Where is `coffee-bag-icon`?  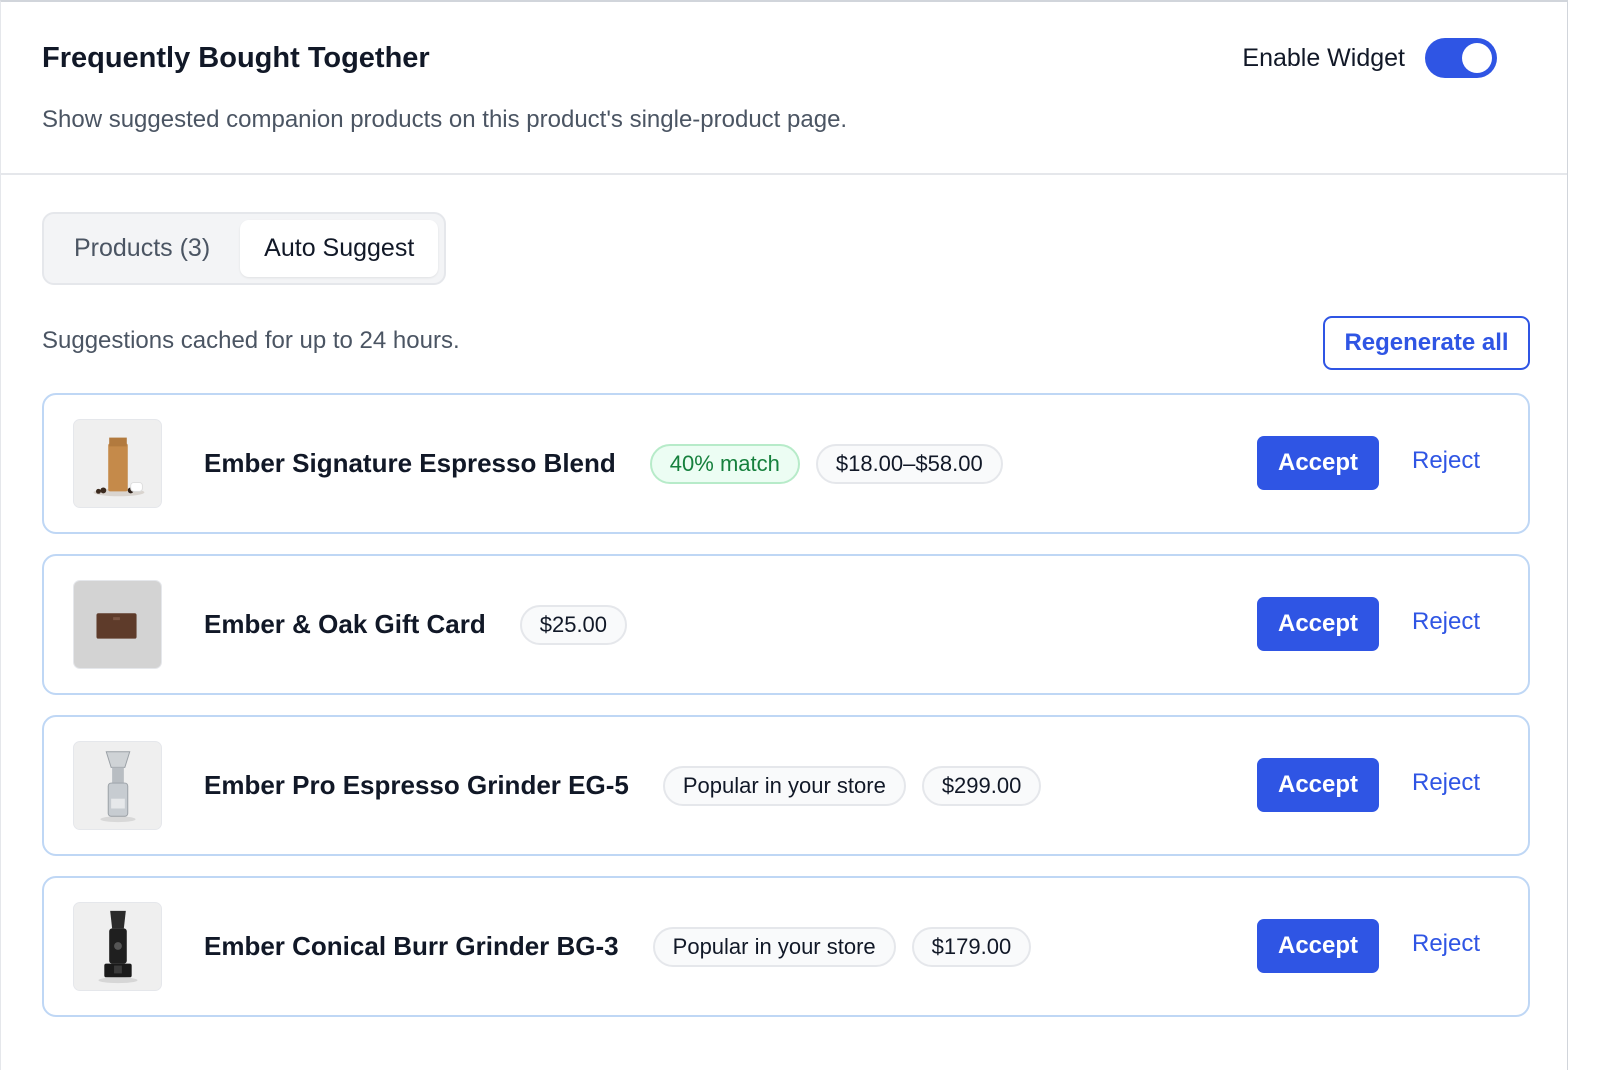
coffee-bag-icon is located at coordinates (117, 463).